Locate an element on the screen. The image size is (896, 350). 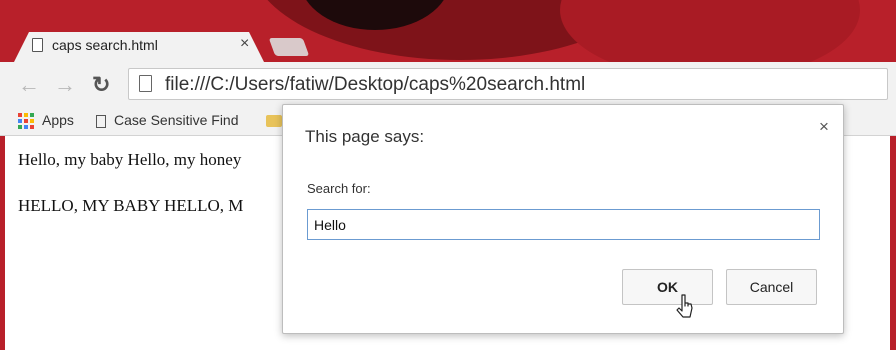
mouse-cursor-icon is located at coordinates (684, 306).